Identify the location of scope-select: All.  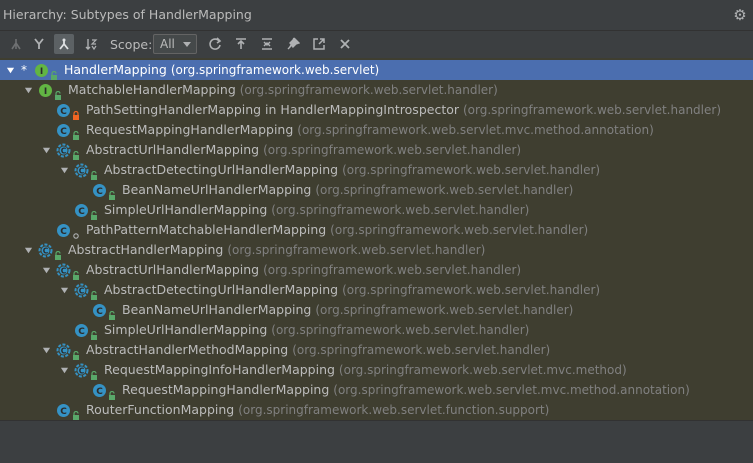
(175, 44).